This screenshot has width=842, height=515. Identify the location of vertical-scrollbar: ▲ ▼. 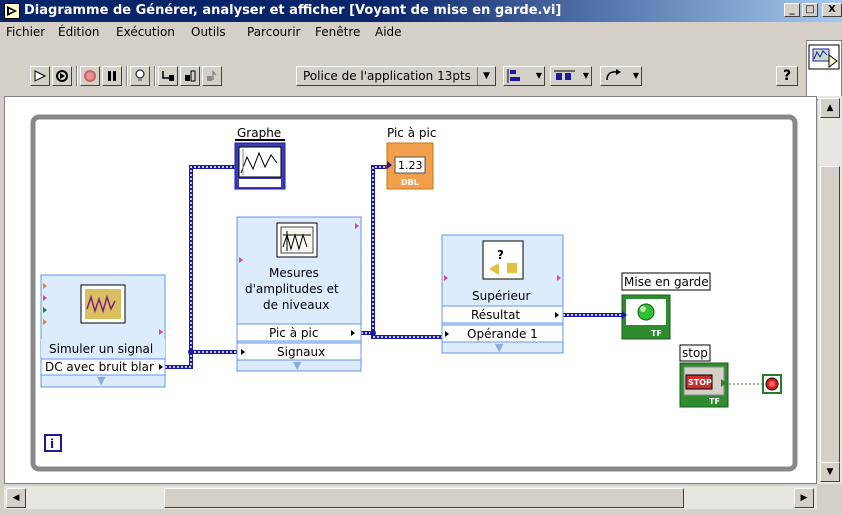
(830, 290).